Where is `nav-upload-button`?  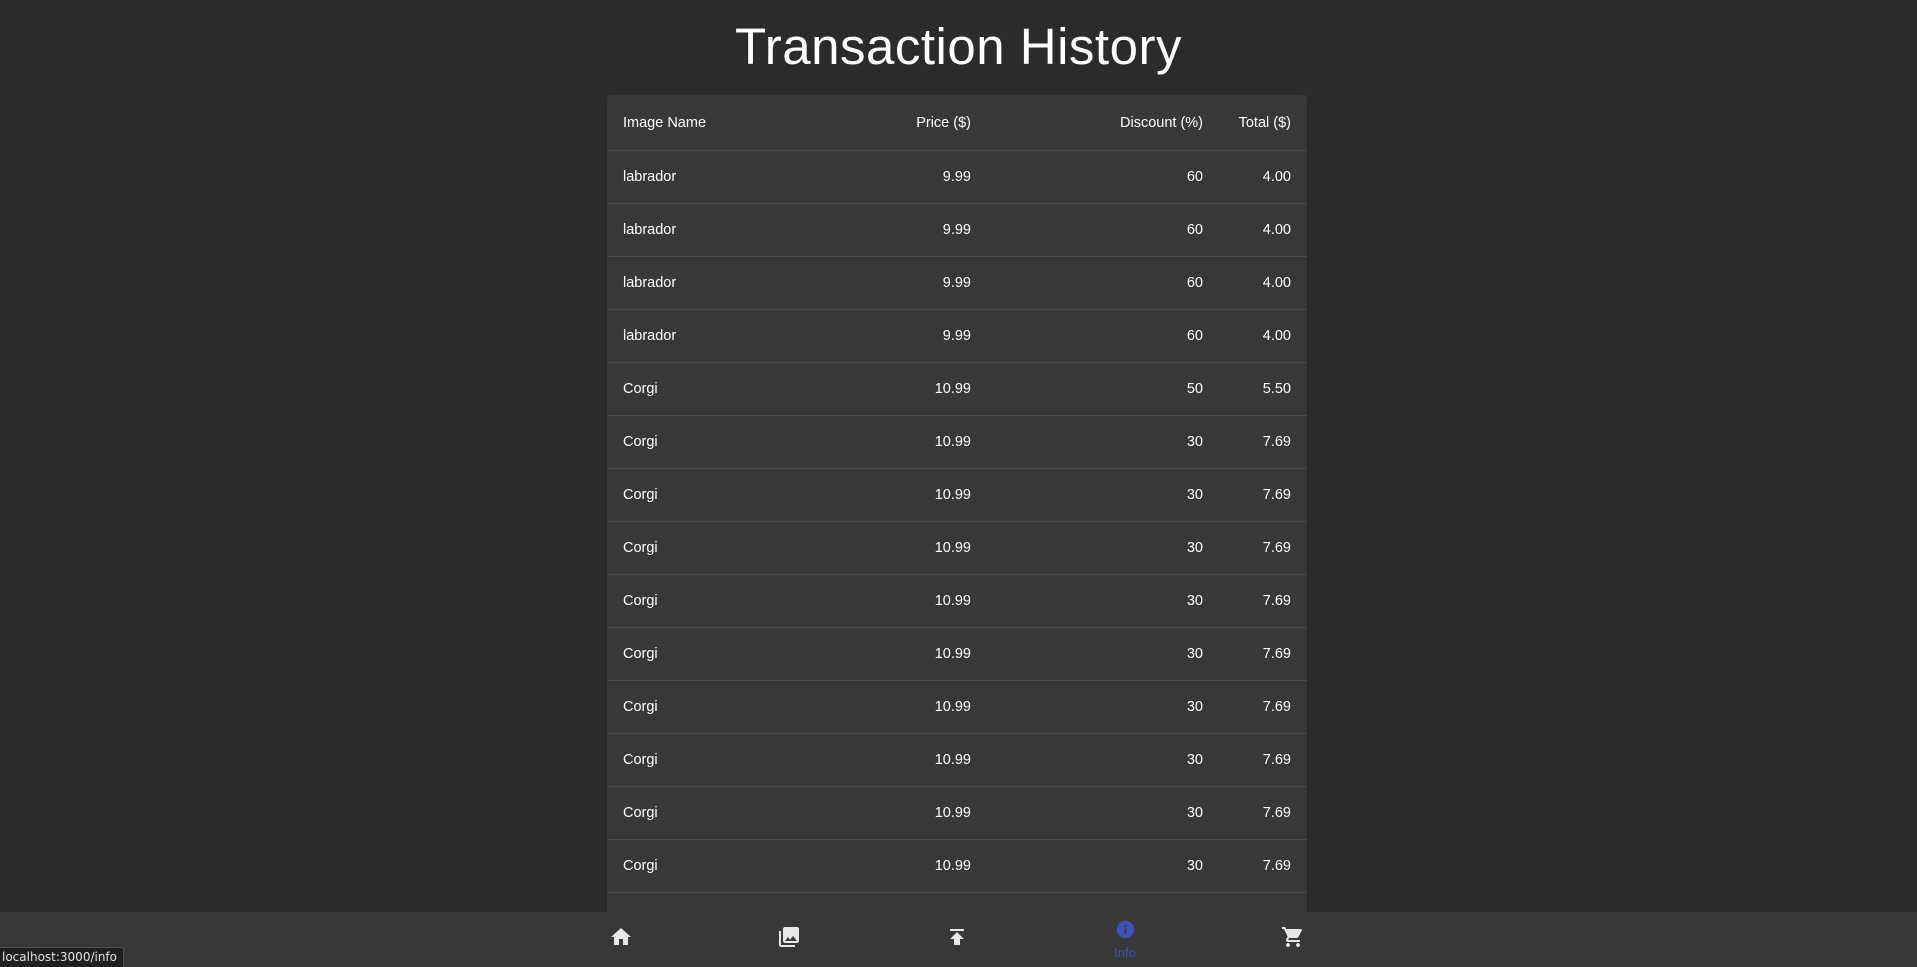
nav-upload-button is located at coordinates (957, 939).